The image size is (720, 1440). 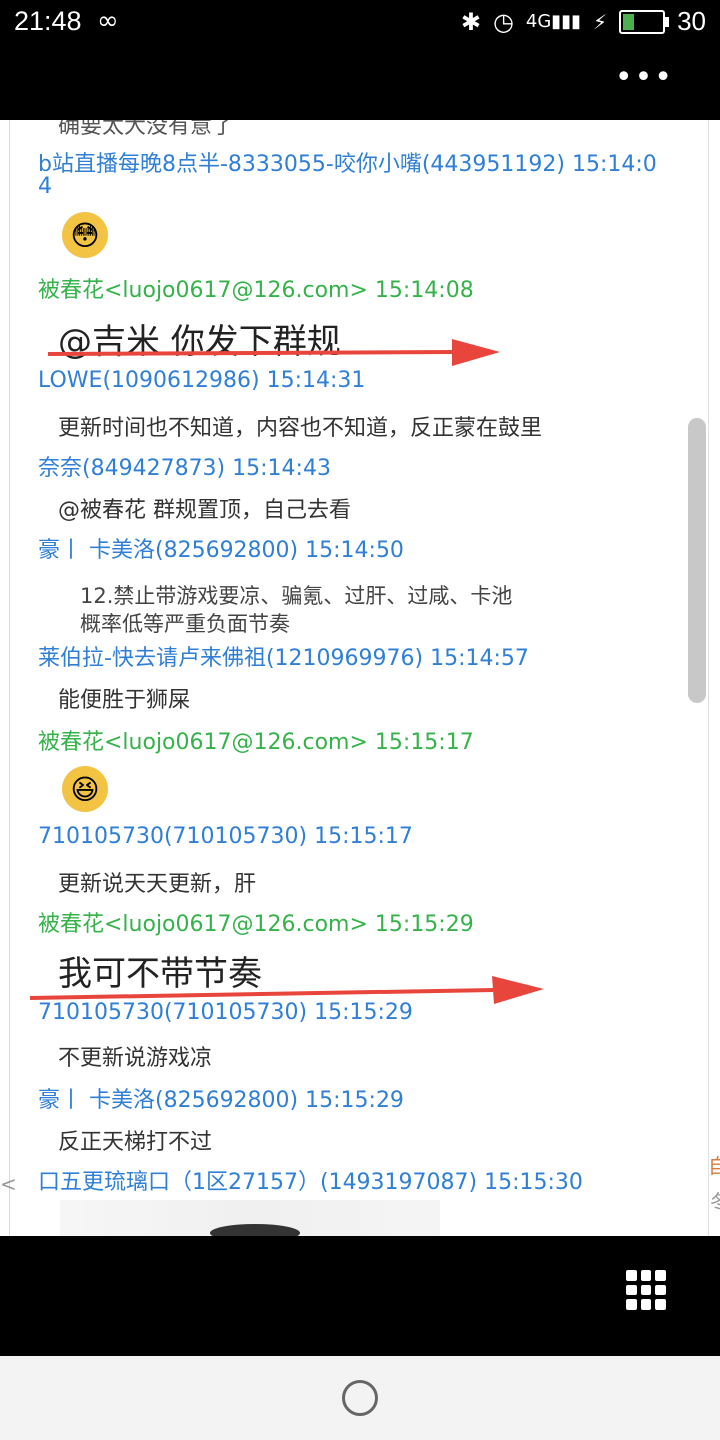 What do you see at coordinates (644, 21) in the screenshot?
I see `battery-icon` at bounding box center [644, 21].